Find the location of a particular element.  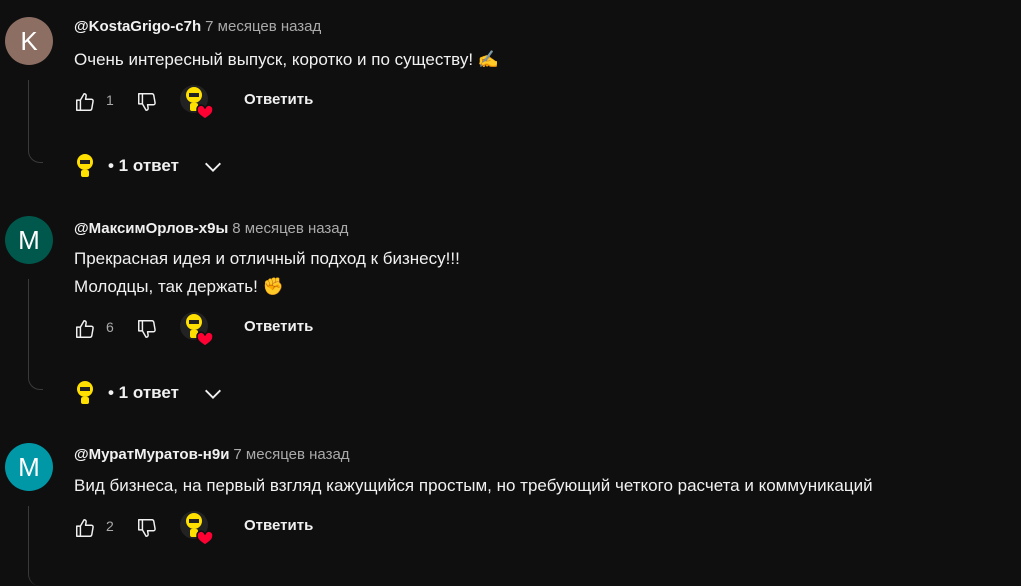

comment-line: Молодцы, так держать! ✊ is located at coordinates (179, 286).